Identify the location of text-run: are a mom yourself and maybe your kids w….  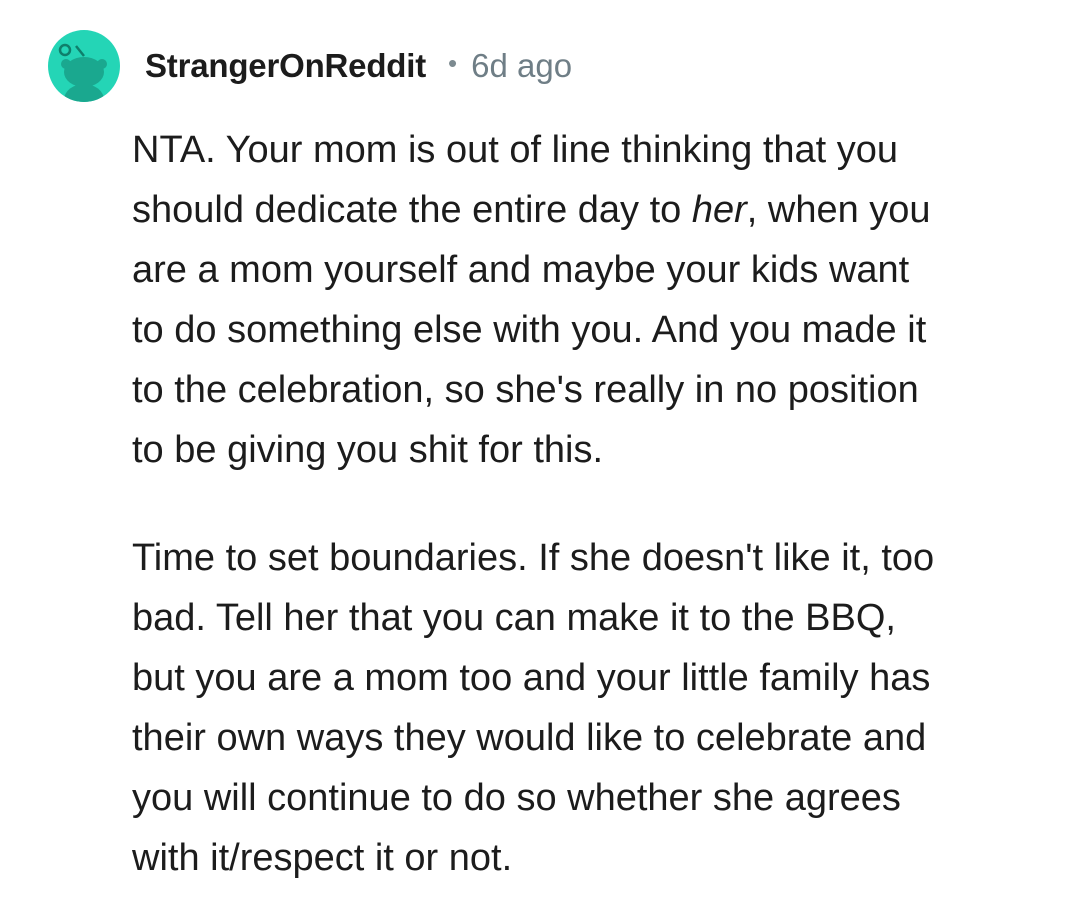
(521, 270).